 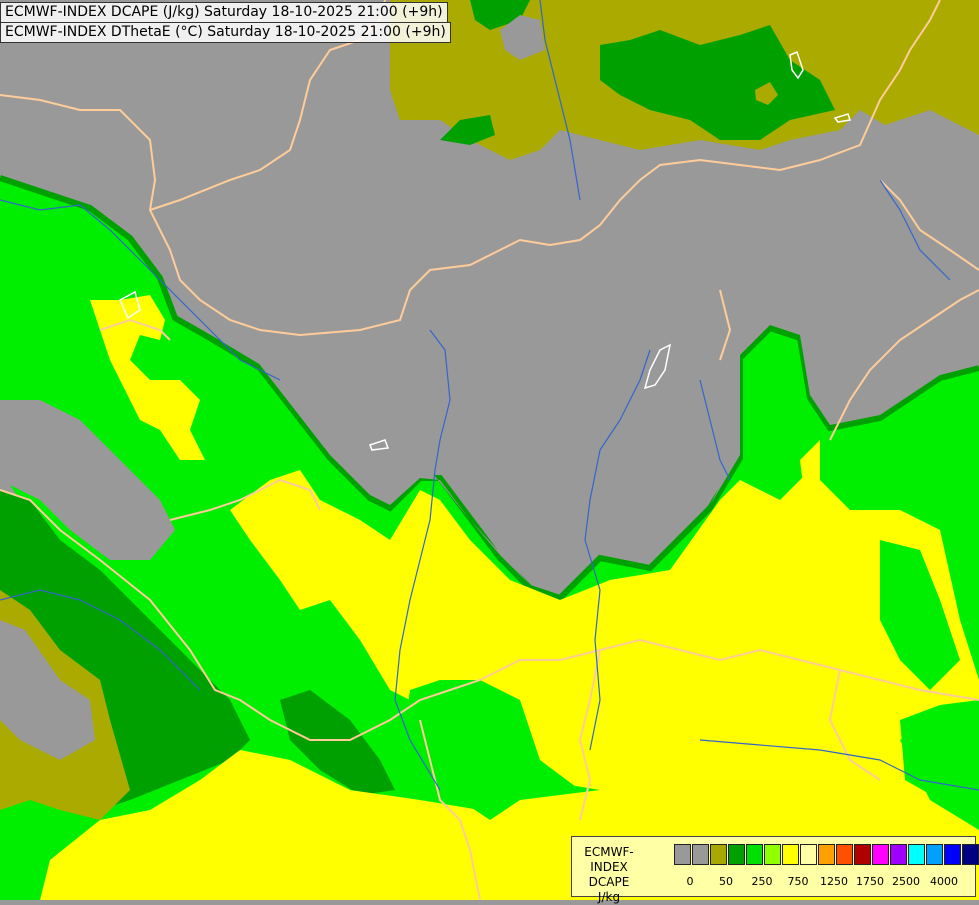 What do you see at coordinates (906, 881) in the screenshot?
I see `legend-tick-label: 2500` at bounding box center [906, 881].